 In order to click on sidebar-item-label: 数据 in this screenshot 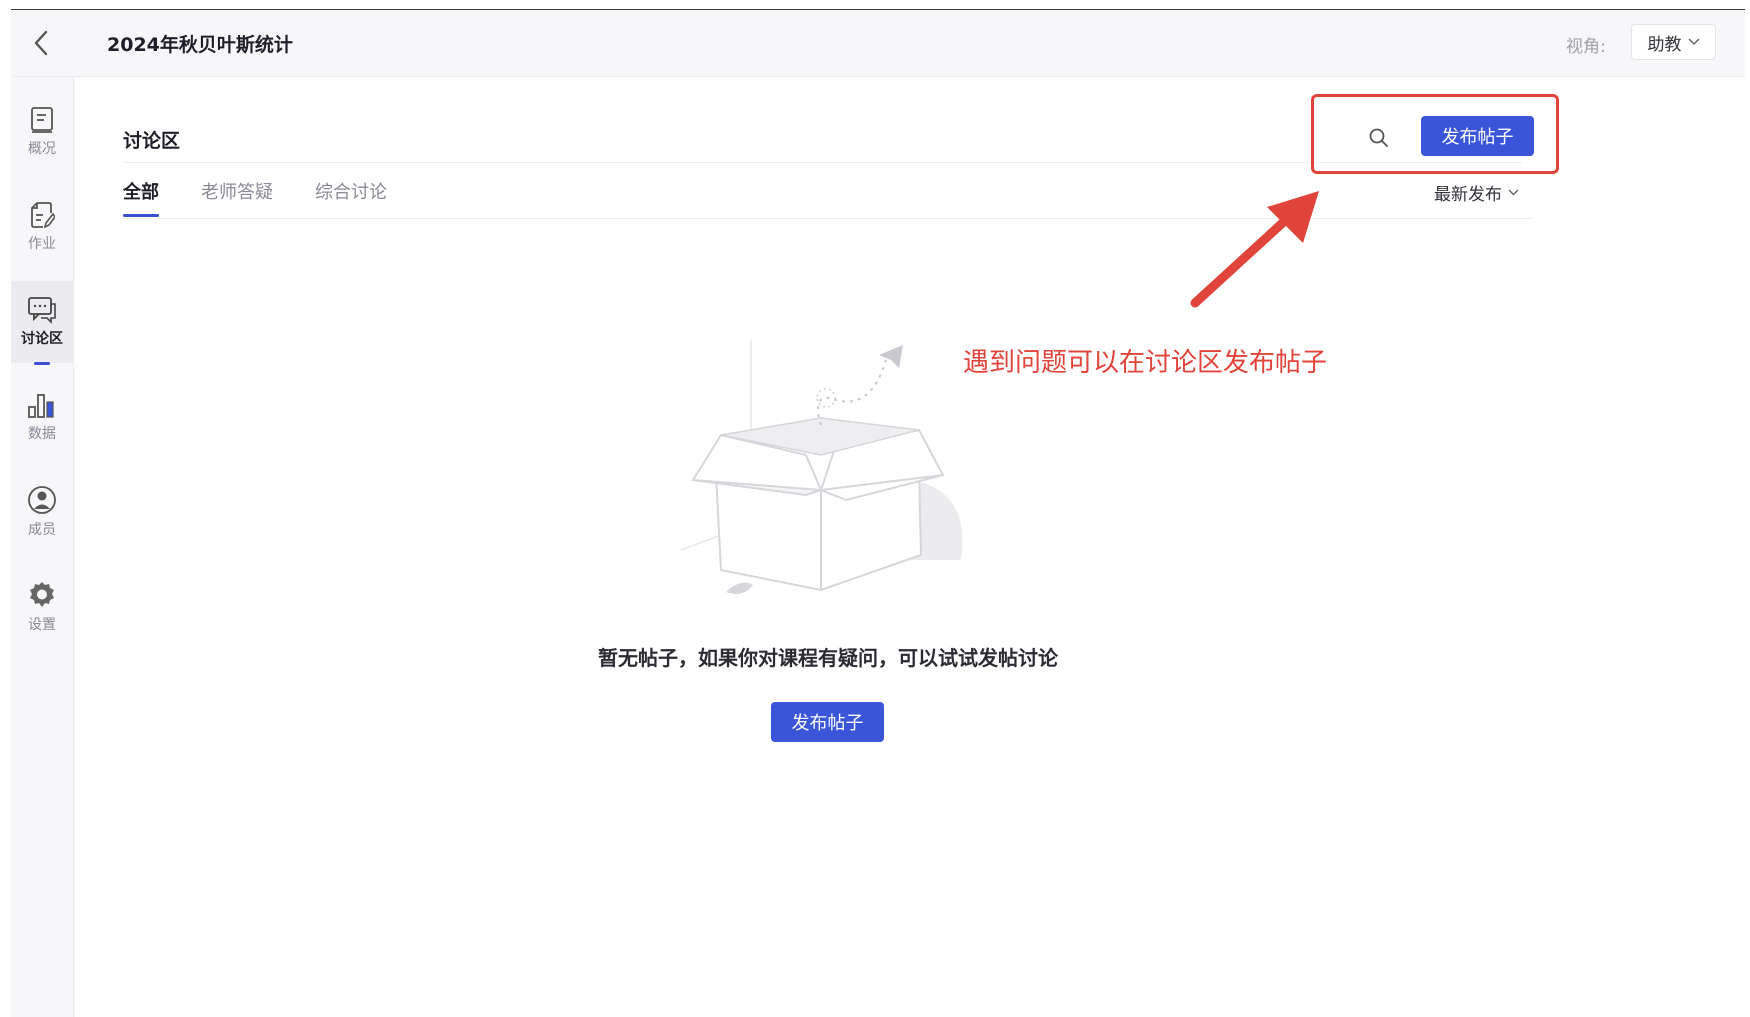, I will do `click(42, 434)`.